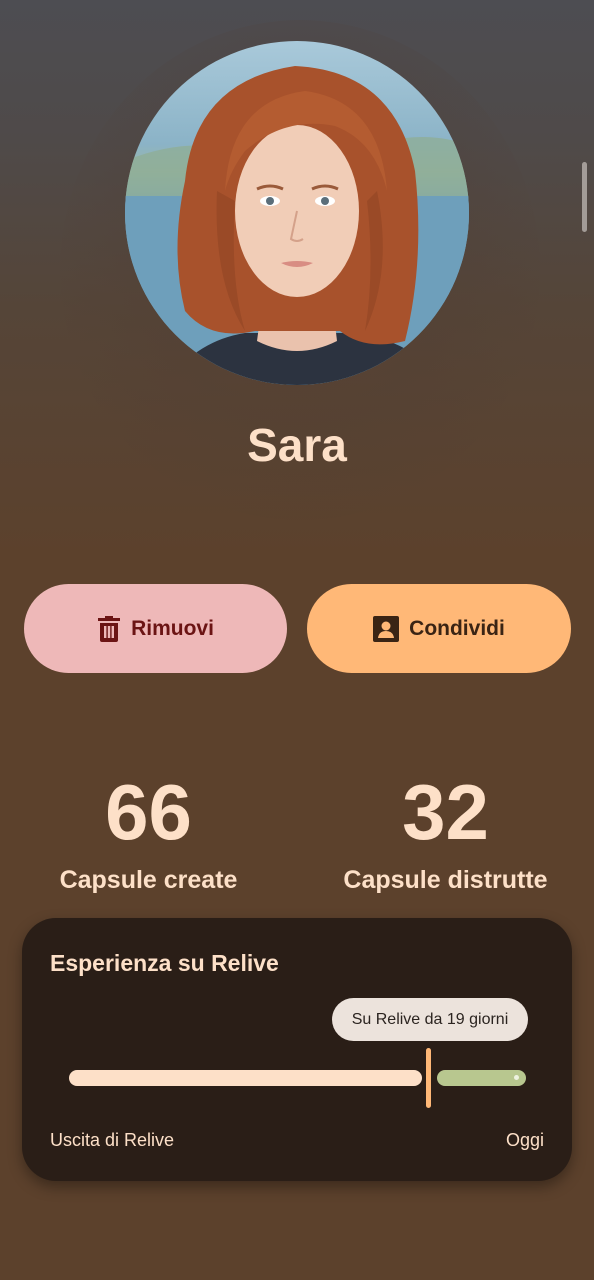 The image size is (594, 1280). Describe the element at coordinates (172, 628) in the screenshot. I see `remove-button-label: Rimuovi` at that location.